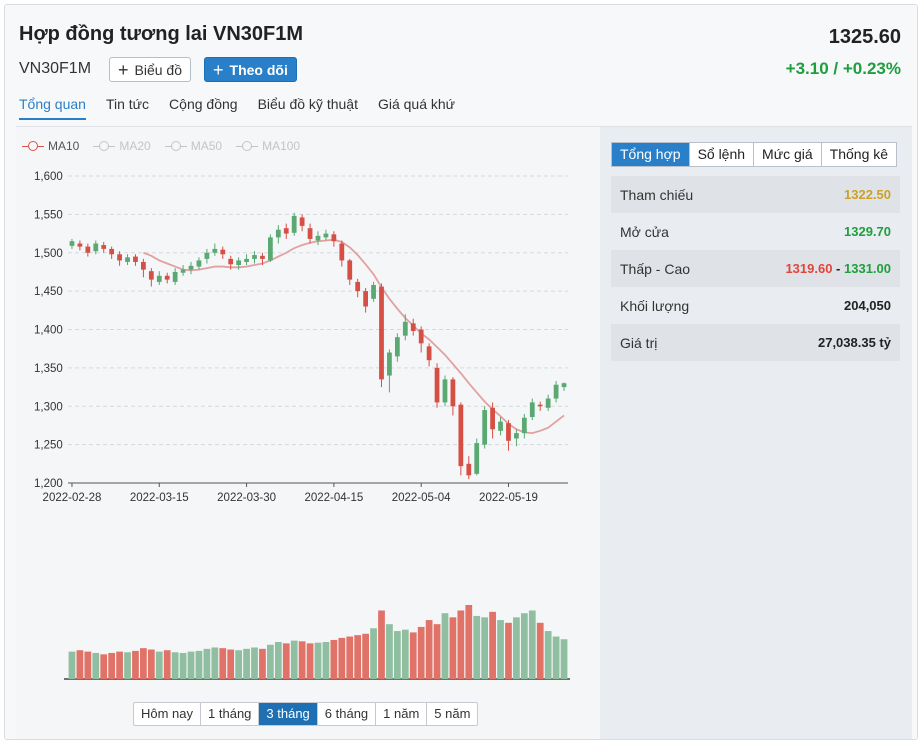  Describe the element at coordinates (867, 231) in the screenshot. I see `stat-value: 1329.70` at that location.